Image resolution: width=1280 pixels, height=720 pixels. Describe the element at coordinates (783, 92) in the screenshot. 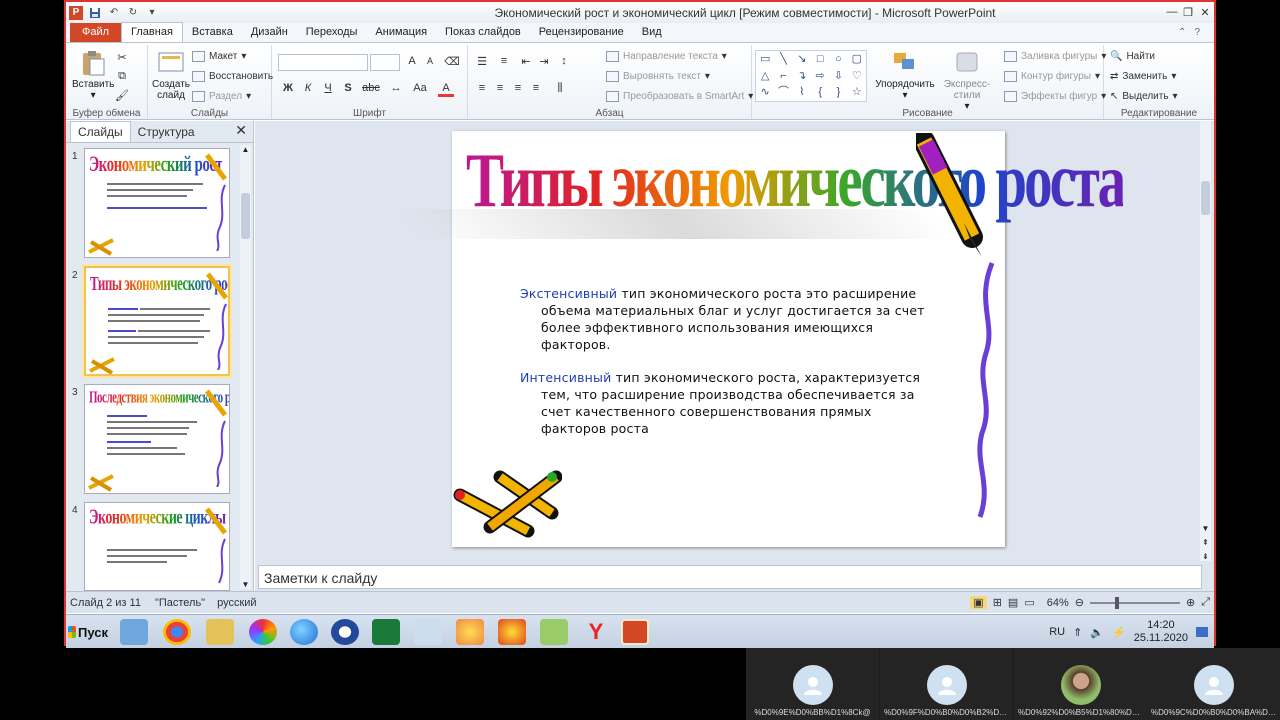

I see `arc-shape-icon: ⌒` at that location.